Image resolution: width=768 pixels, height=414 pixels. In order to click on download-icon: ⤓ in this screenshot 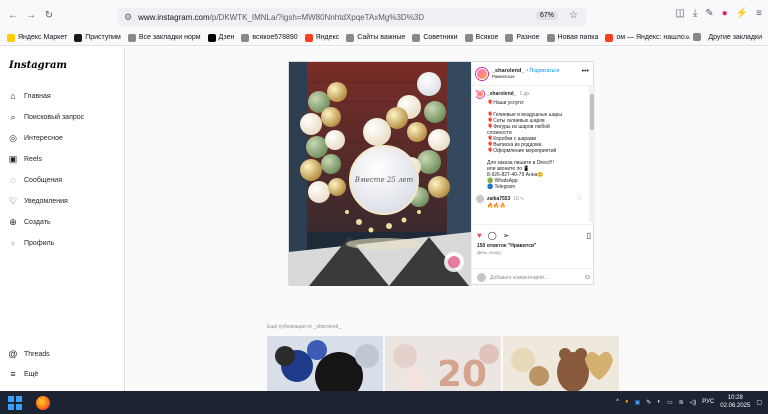, I will do `click(695, 13)`.